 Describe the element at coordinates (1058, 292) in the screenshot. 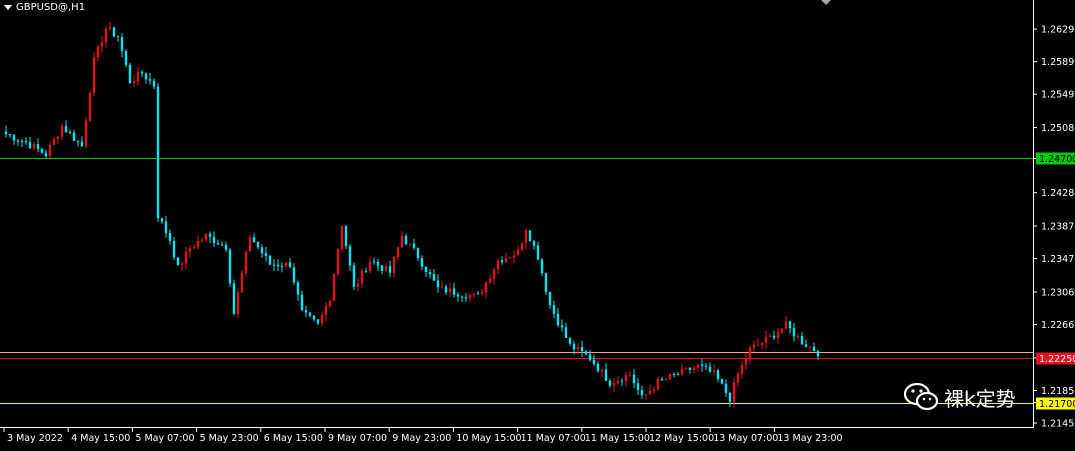

I see `price-tick-label: 1.23060` at that location.